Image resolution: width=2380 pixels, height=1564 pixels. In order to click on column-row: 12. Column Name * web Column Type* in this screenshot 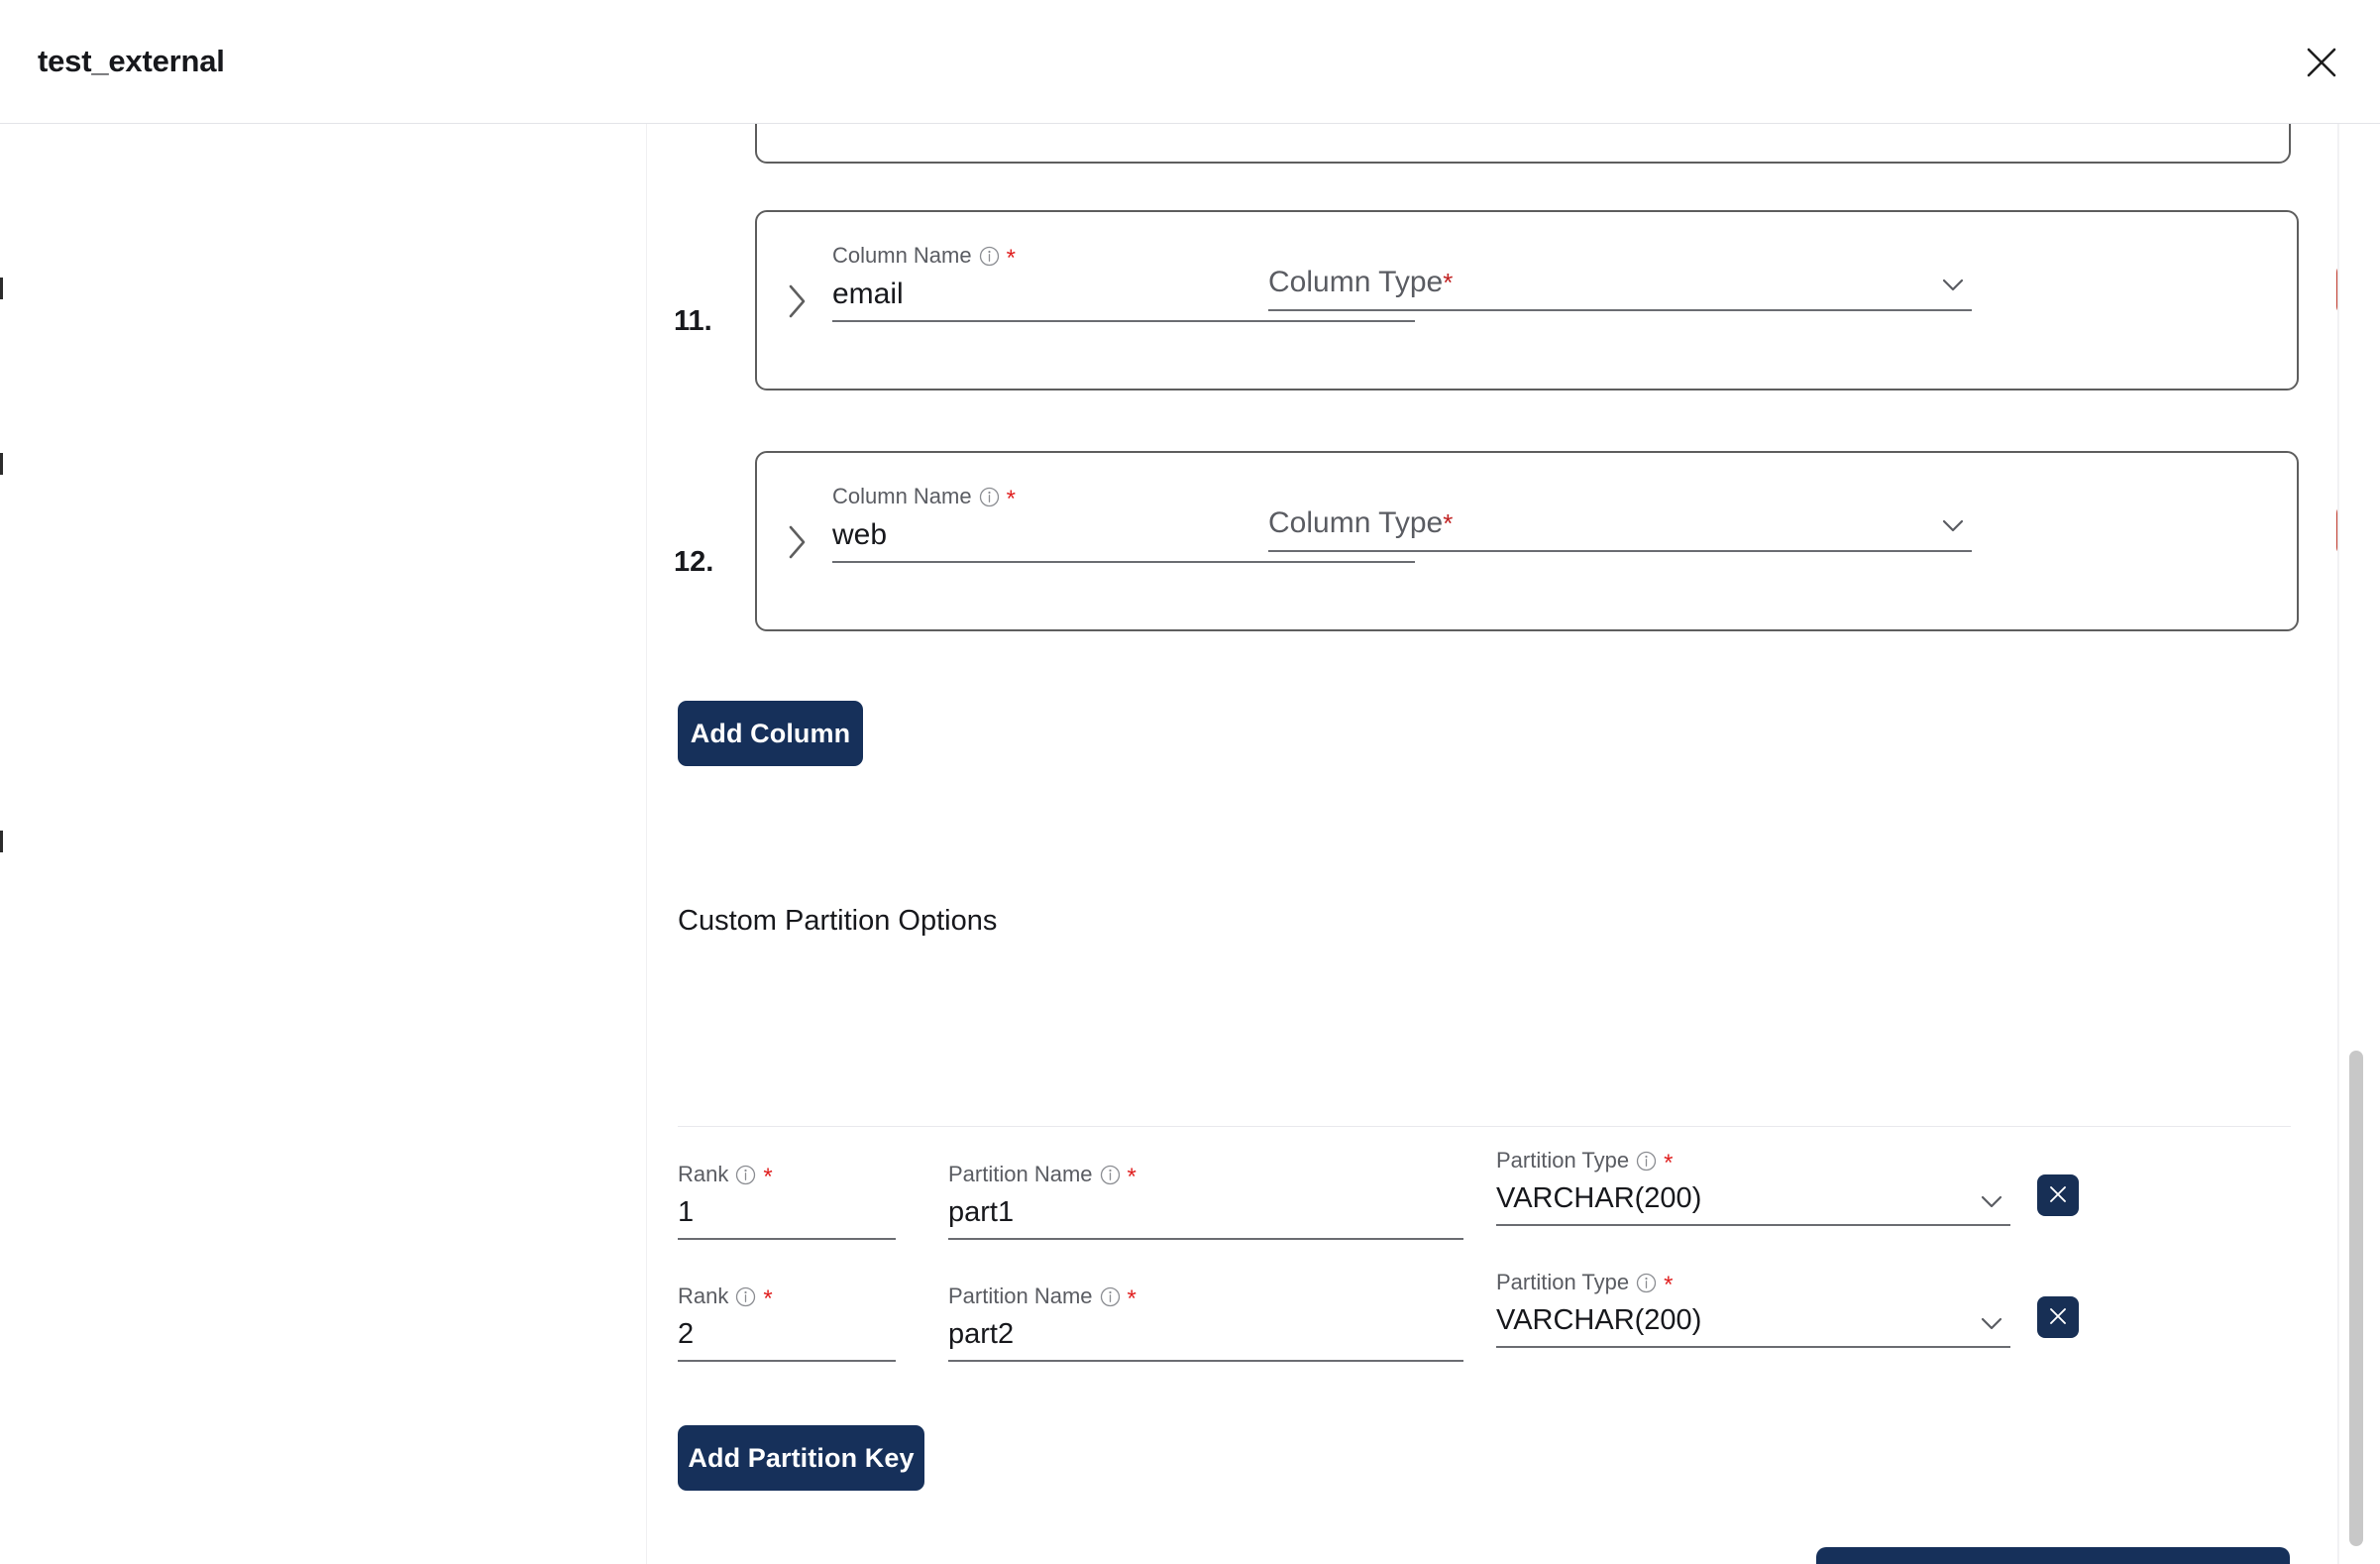, I will do `click(1527, 541)`.